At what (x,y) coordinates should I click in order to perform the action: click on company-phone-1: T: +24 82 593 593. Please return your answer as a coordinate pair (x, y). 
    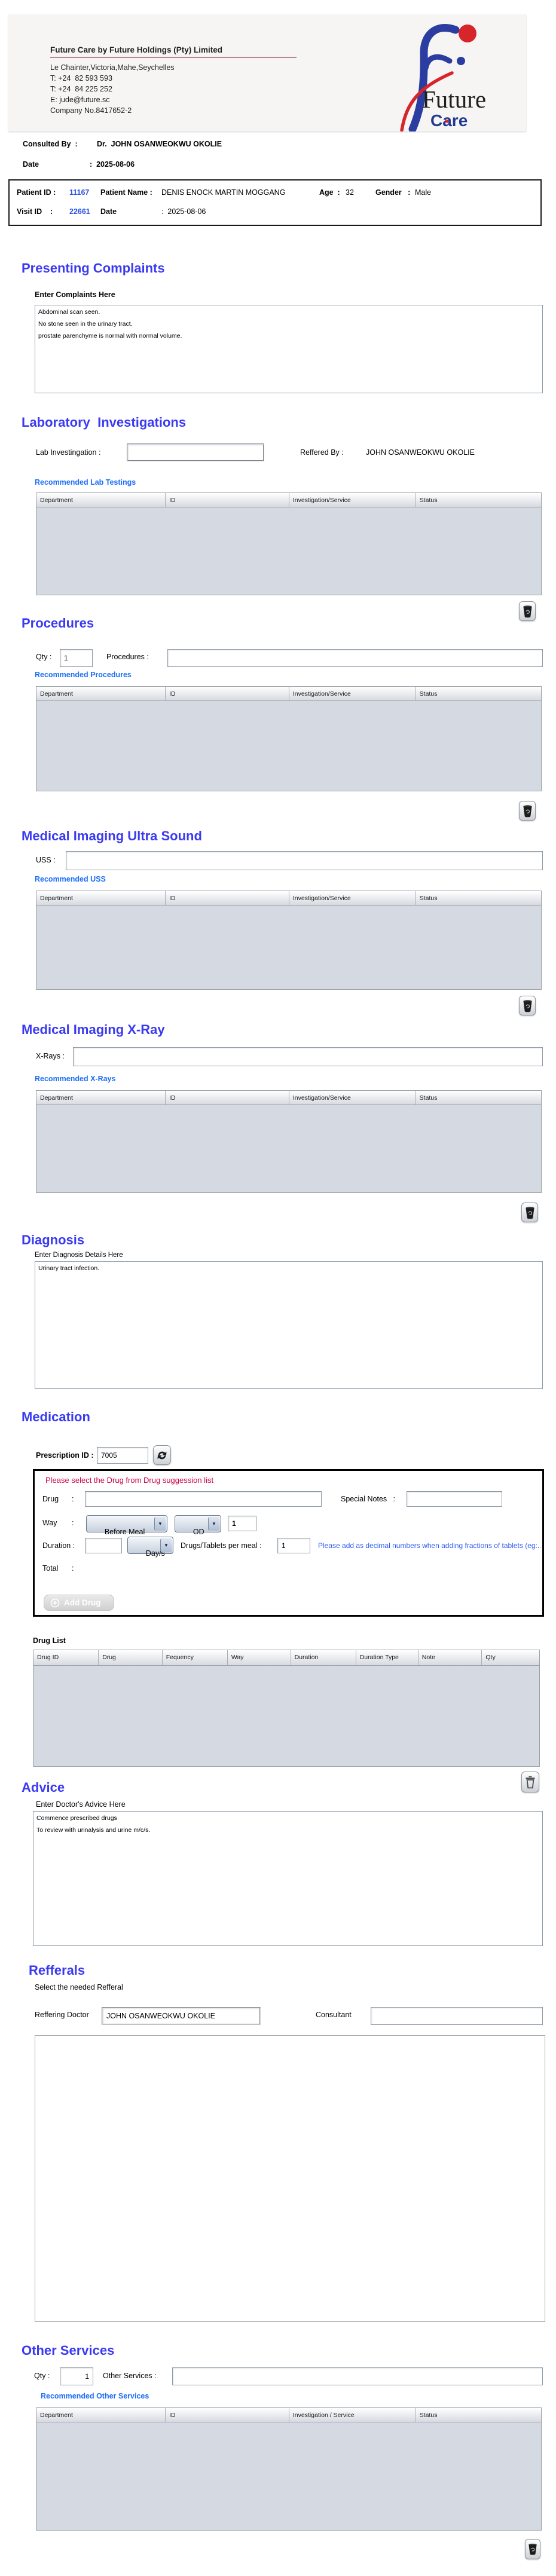
    Looking at the image, I should click on (81, 78).